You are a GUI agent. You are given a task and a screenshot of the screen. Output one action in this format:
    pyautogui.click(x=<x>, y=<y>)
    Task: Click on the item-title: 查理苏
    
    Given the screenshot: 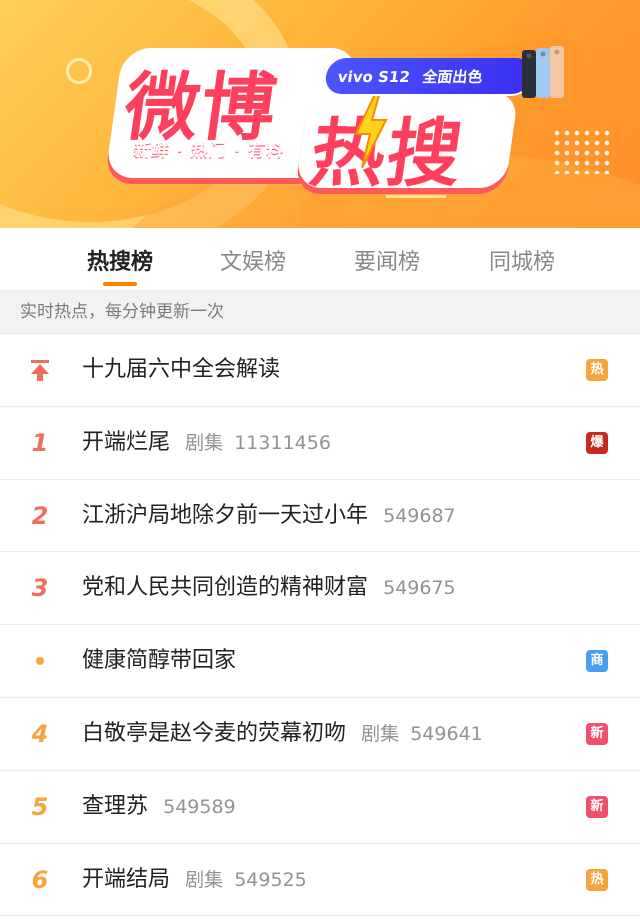 What is the action you would take?
    pyautogui.click(x=115, y=806)
    